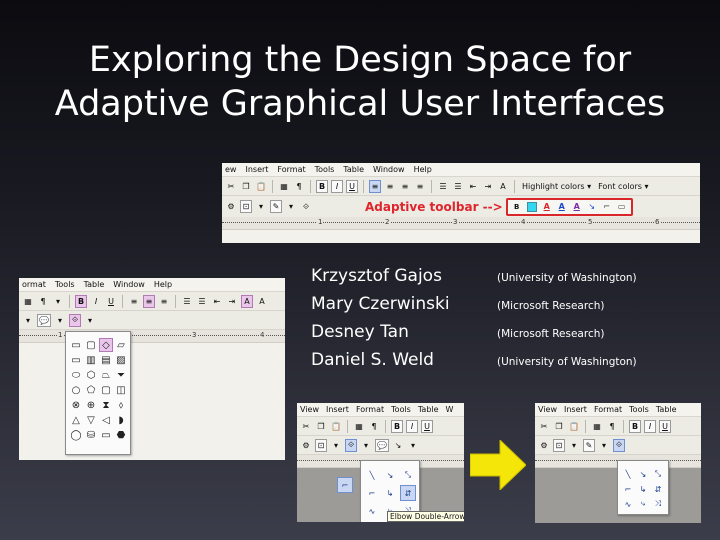  Describe the element at coordinates (412, 426) in the screenshot. I see `italic-icon: I` at that location.